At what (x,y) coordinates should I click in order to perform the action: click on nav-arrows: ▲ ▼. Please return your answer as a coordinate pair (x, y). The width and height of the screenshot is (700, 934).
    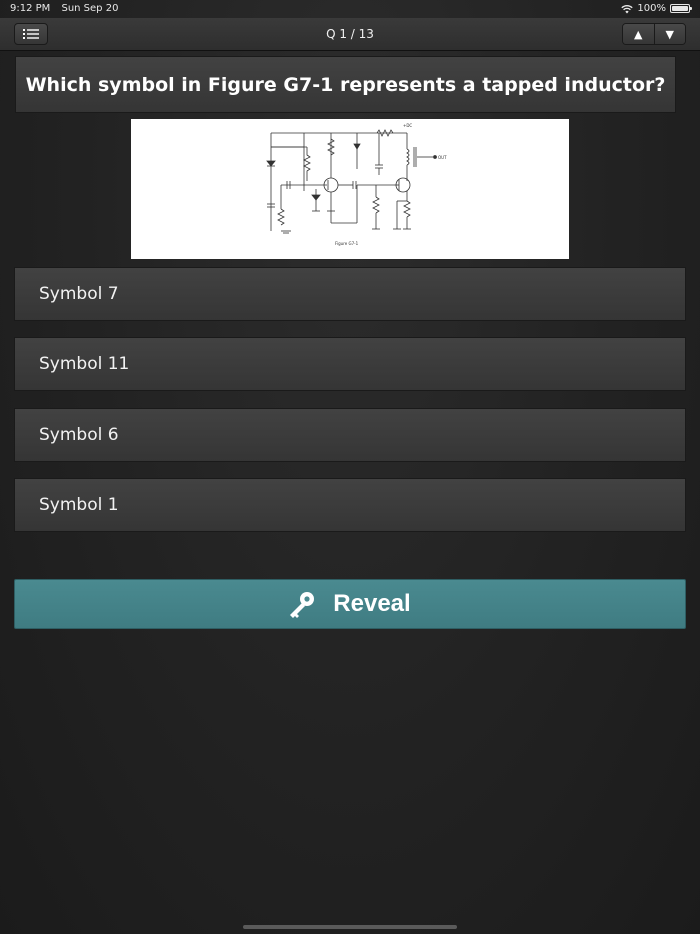
    Looking at the image, I should click on (654, 34).